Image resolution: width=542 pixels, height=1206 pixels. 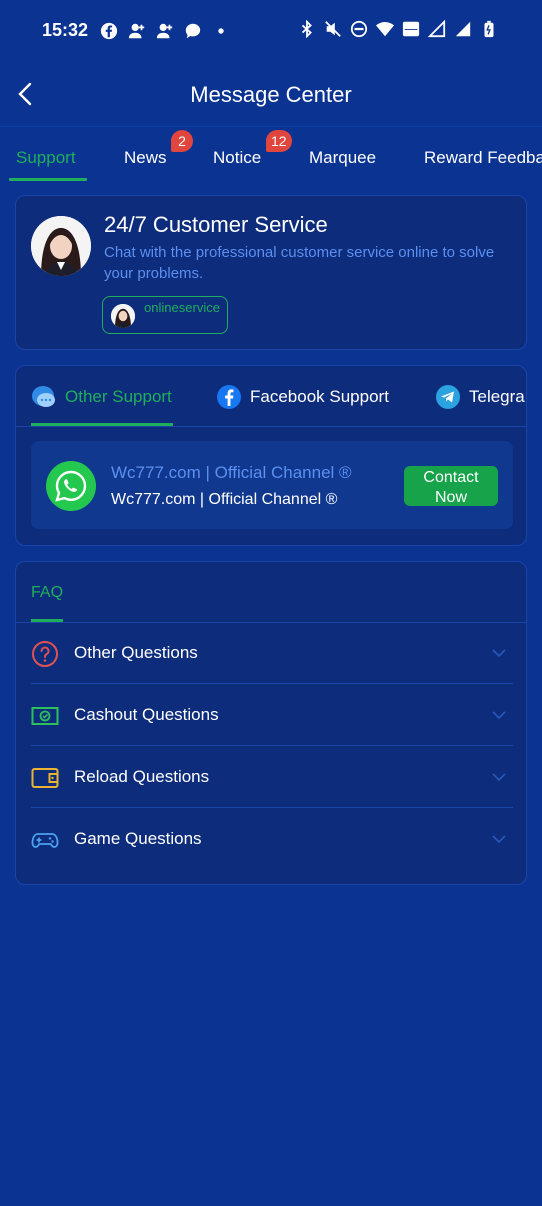 I want to click on telegram-icon, so click(x=448, y=397).